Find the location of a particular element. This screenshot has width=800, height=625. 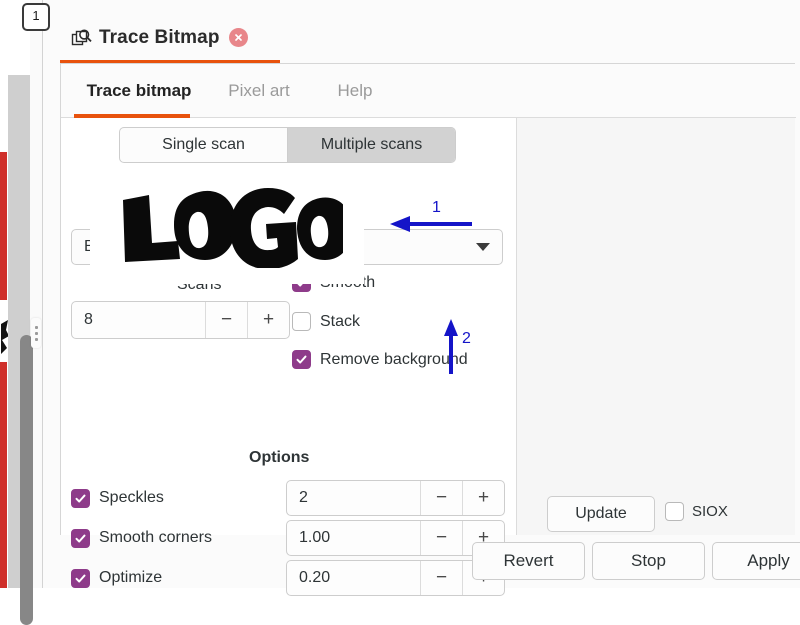

tab-bar: Trace bitmap Pixel art Help is located at coordinates (428, 91).